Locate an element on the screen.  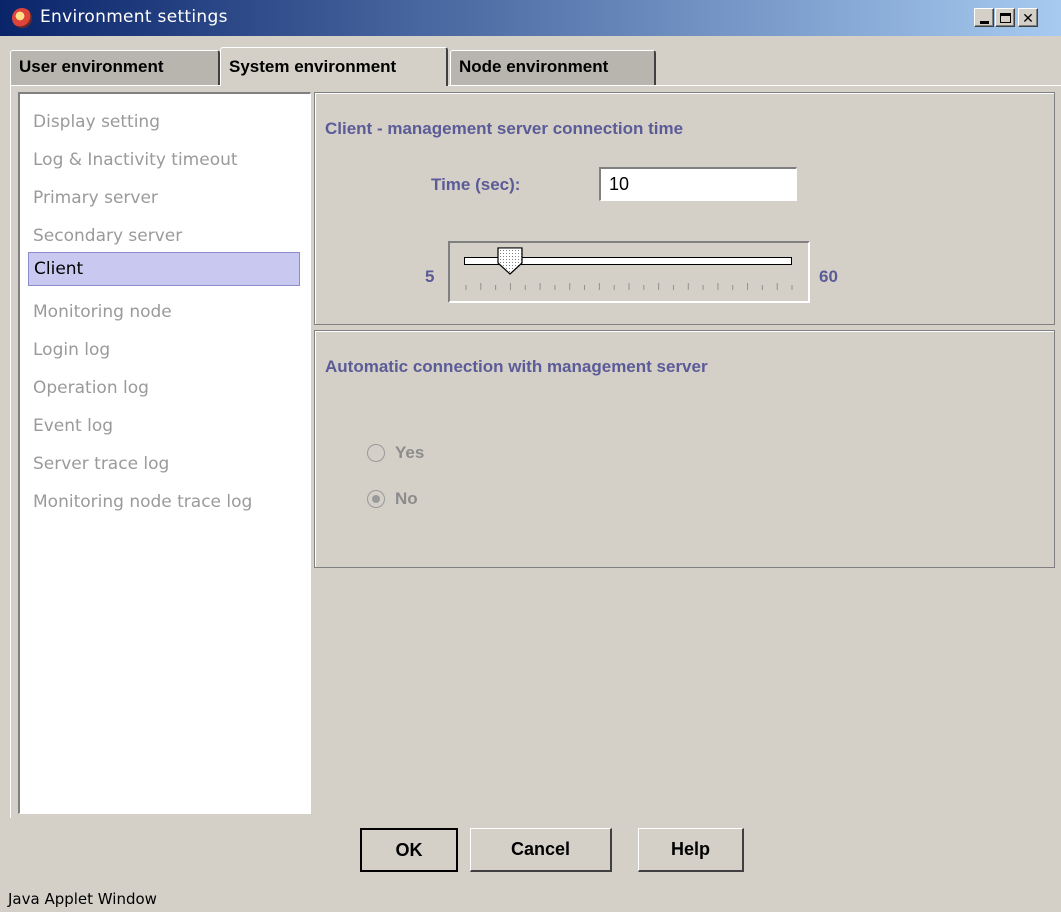
tab-node-environment: Node environment is located at coordinates (553, 67).